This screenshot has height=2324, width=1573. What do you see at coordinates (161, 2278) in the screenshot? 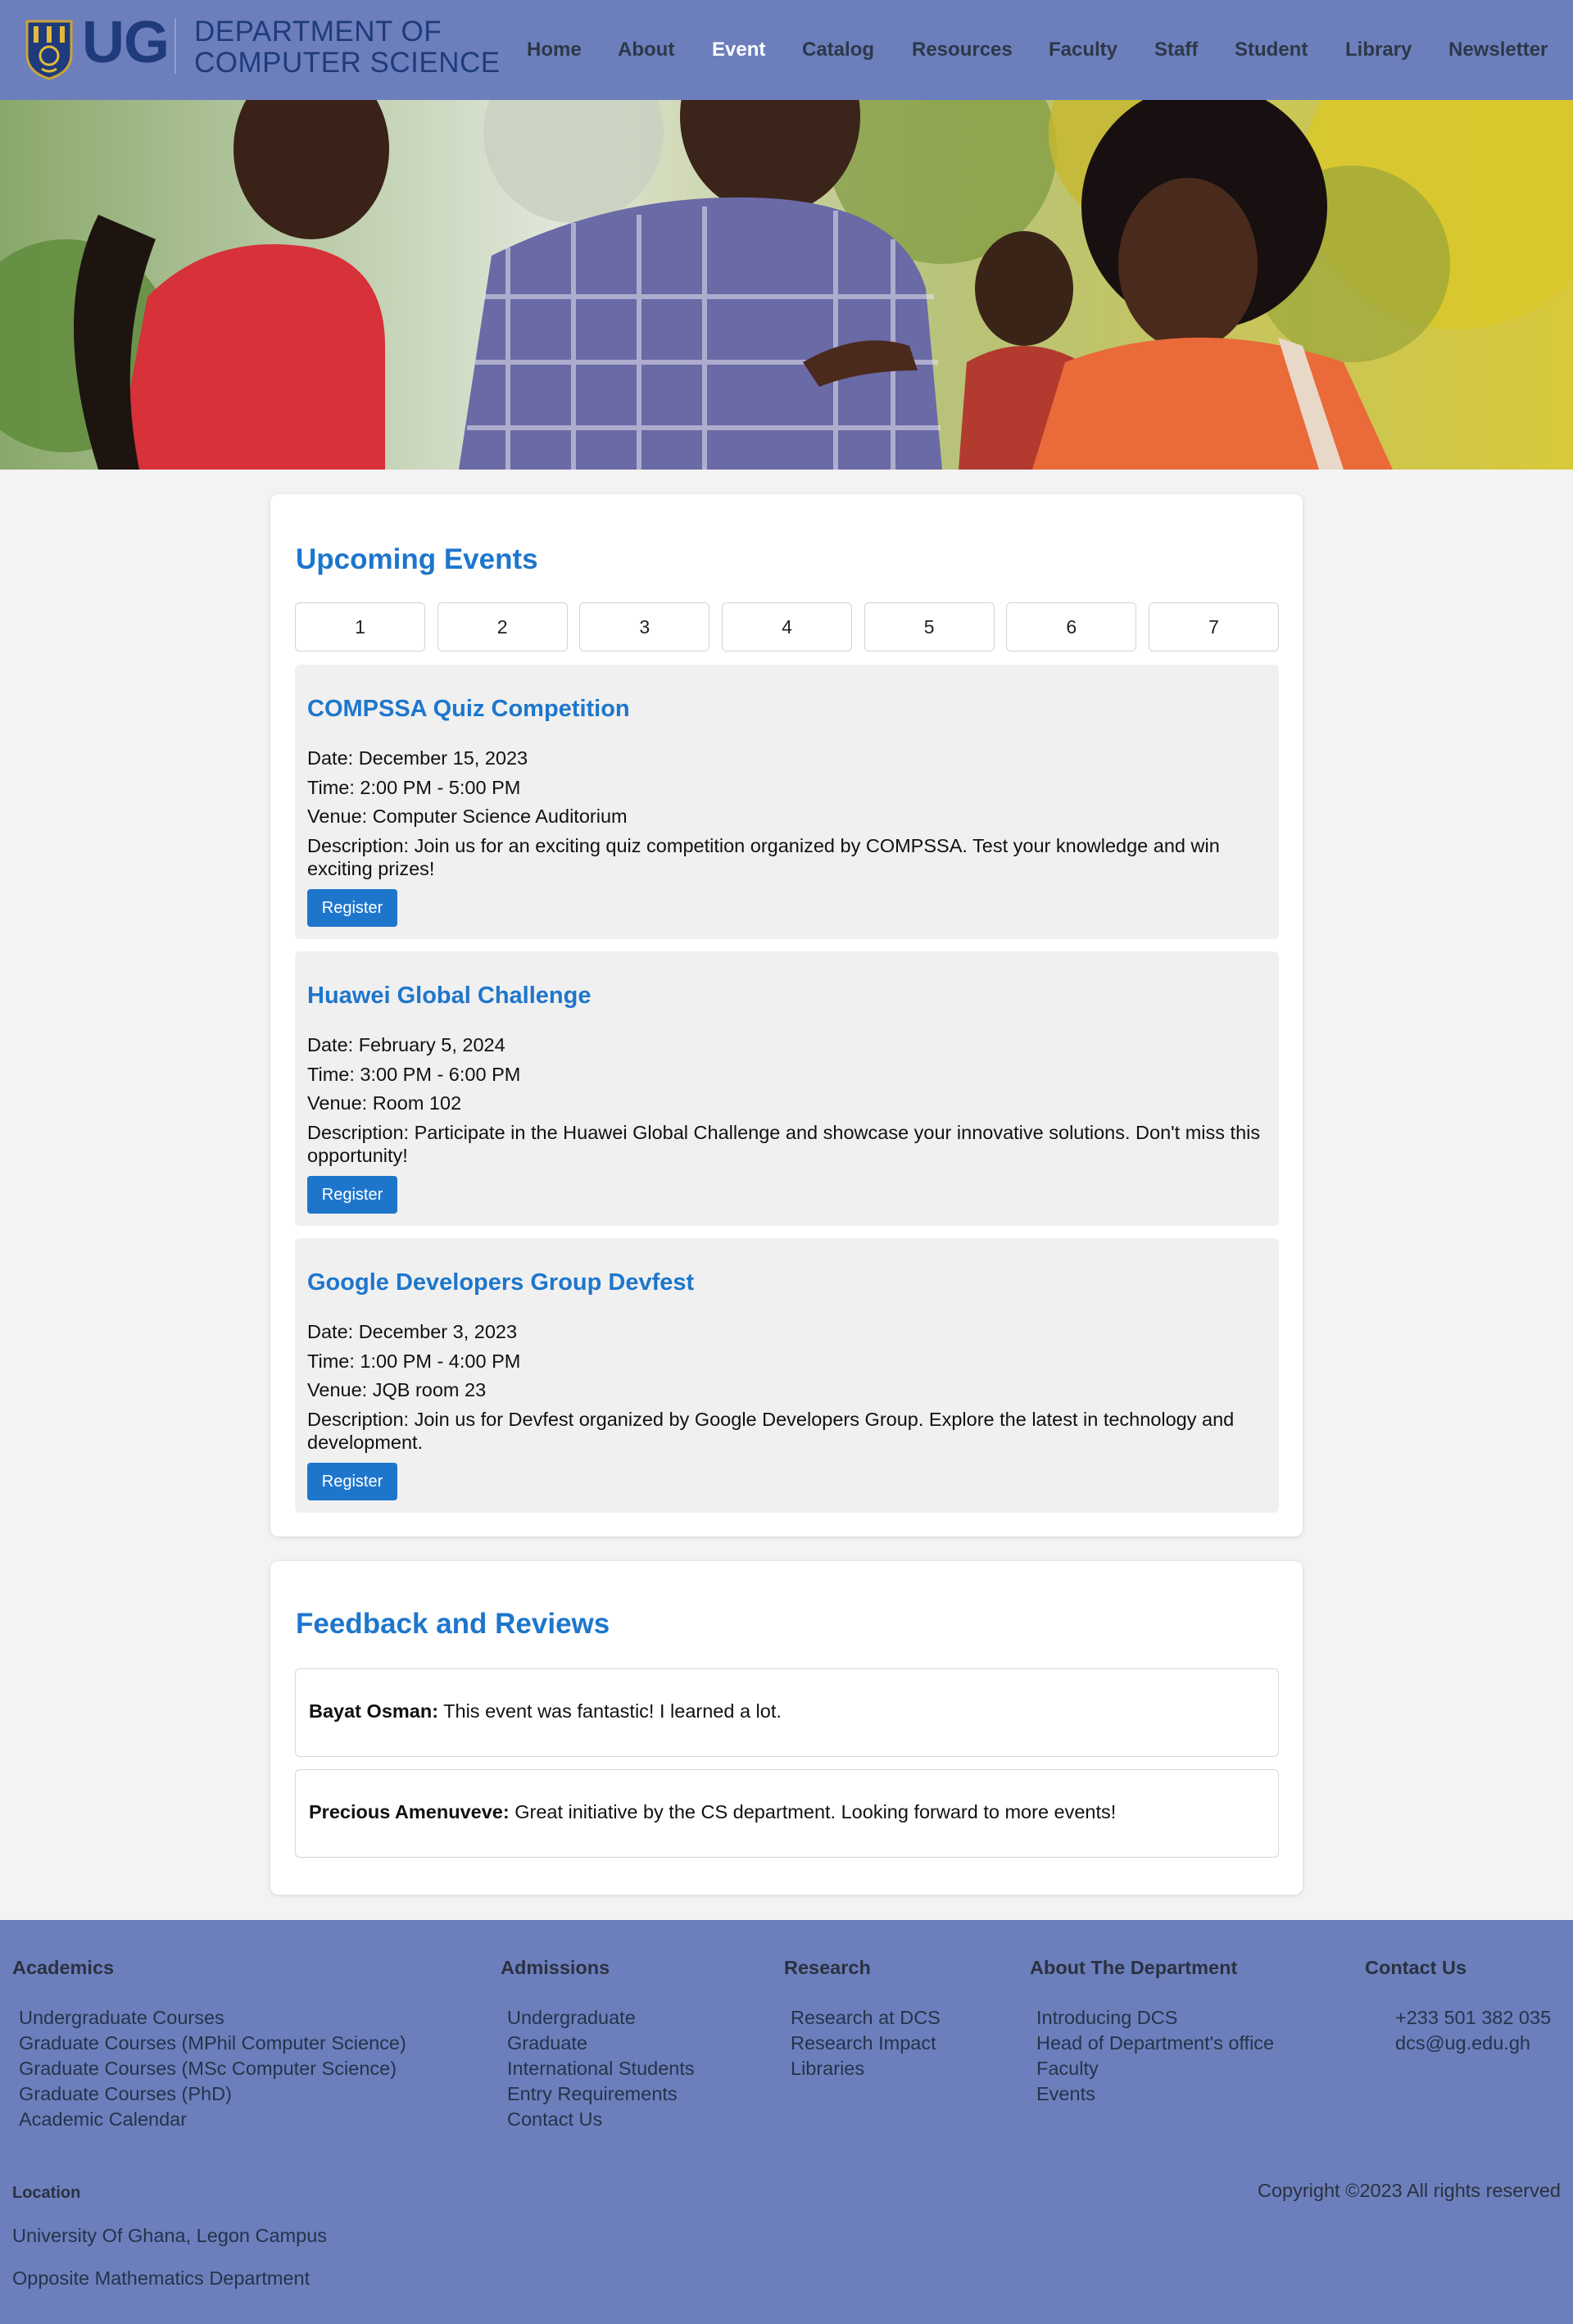
I see `location-line: Opposite Mathematics Department` at bounding box center [161, 2278].